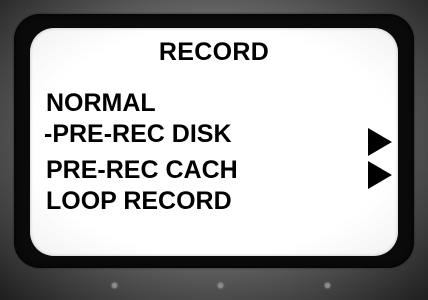 The image size is (428, 300). I want to click on menu-item-pre-rec-cach: PRE-REC CACH, so click(142, 170).